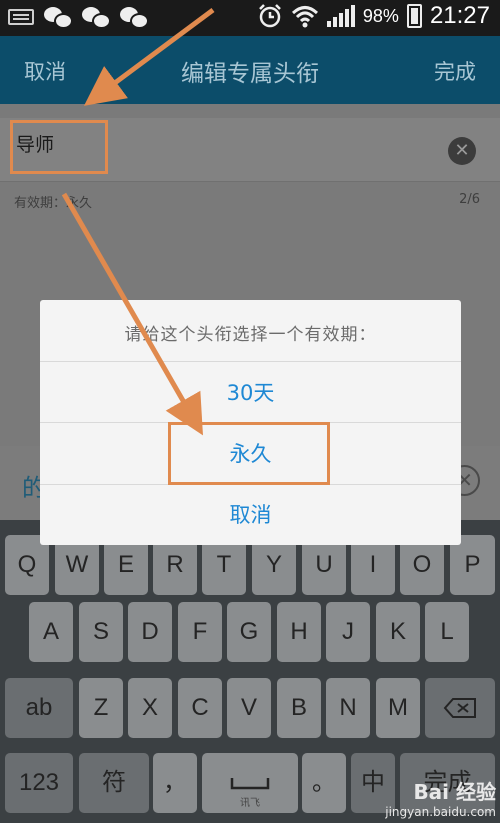 This screenshot has height=823, width=500. I want to click on arrow-to-permanent, so click(132, 314).